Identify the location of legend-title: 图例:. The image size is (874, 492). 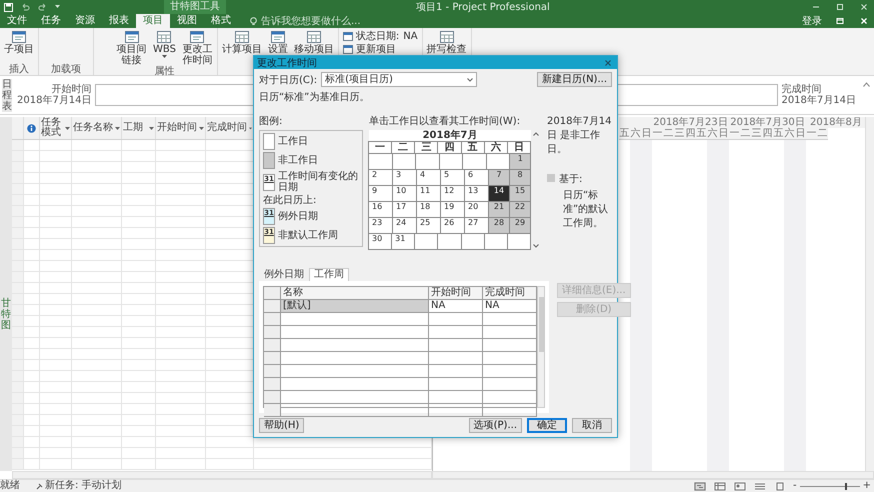
(271, 121).